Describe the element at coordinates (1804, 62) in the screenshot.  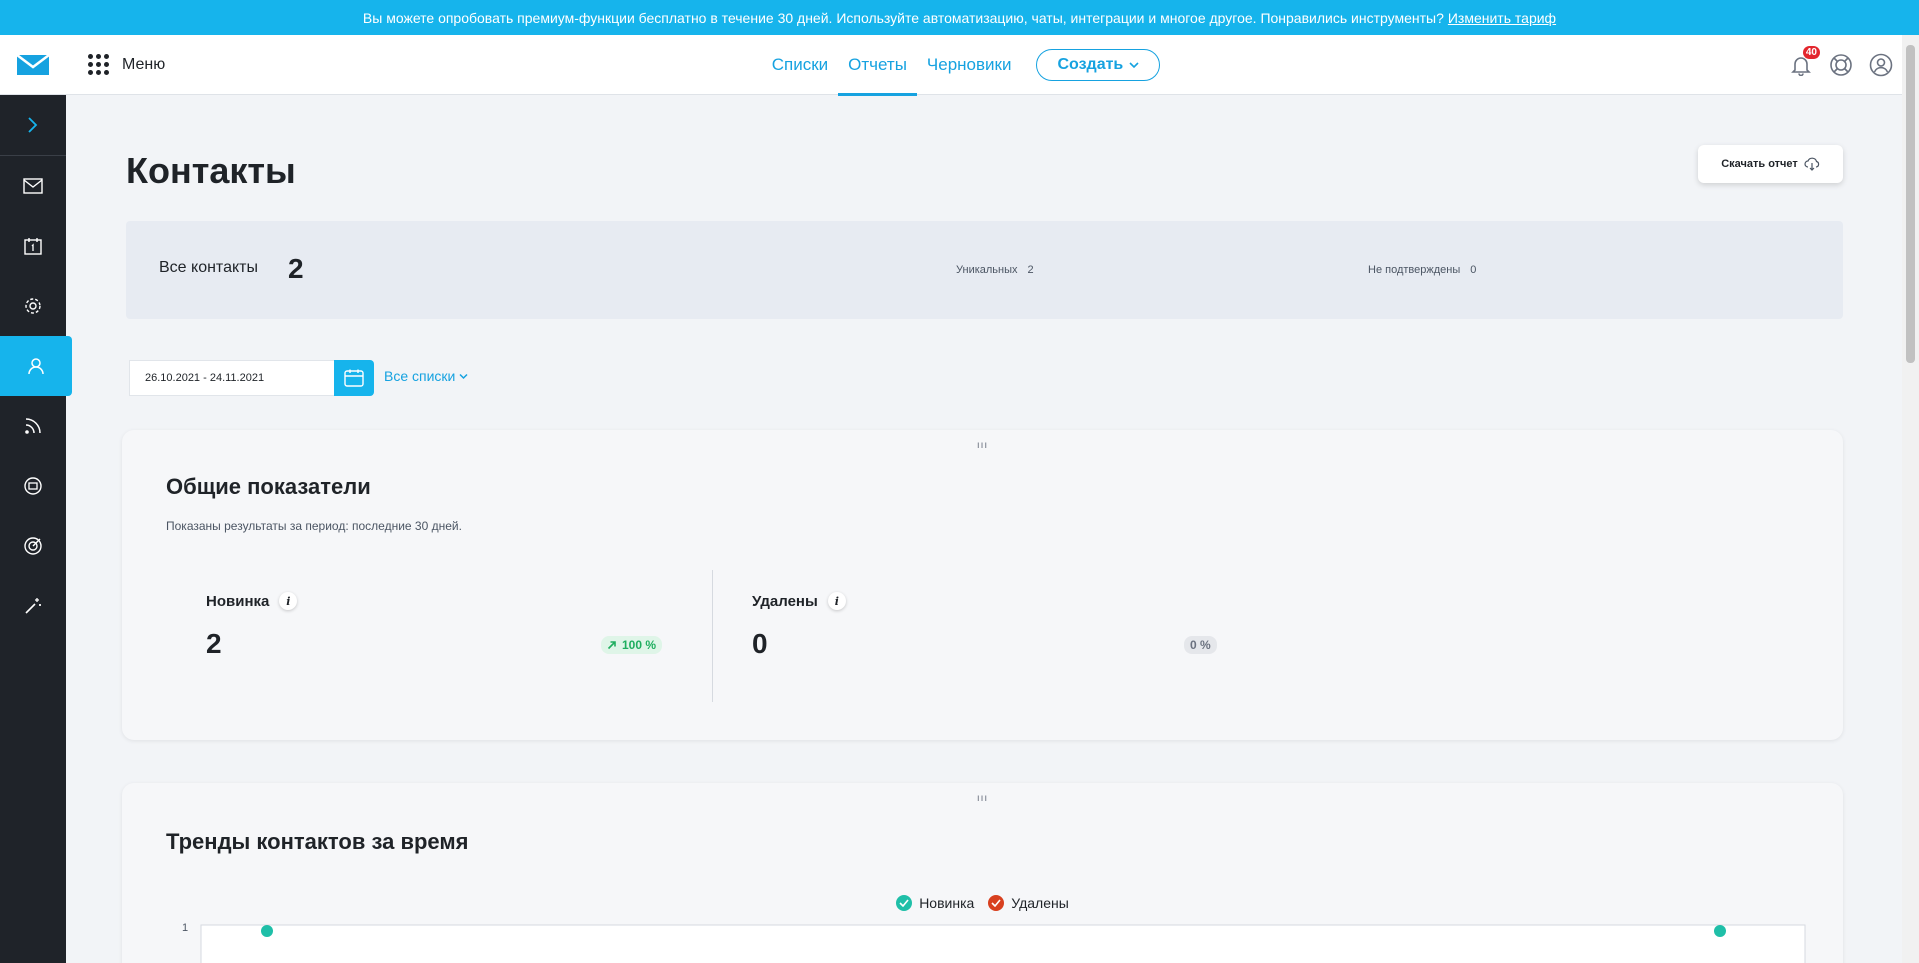
I see `notifications-button: 40` at that location.